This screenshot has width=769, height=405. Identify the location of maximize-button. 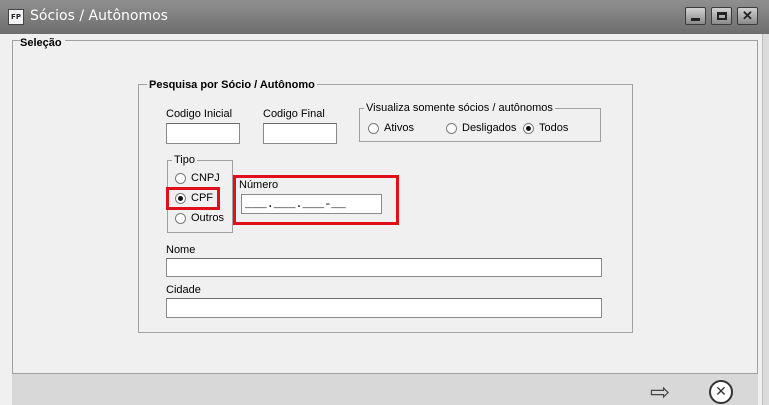
(721, 16).